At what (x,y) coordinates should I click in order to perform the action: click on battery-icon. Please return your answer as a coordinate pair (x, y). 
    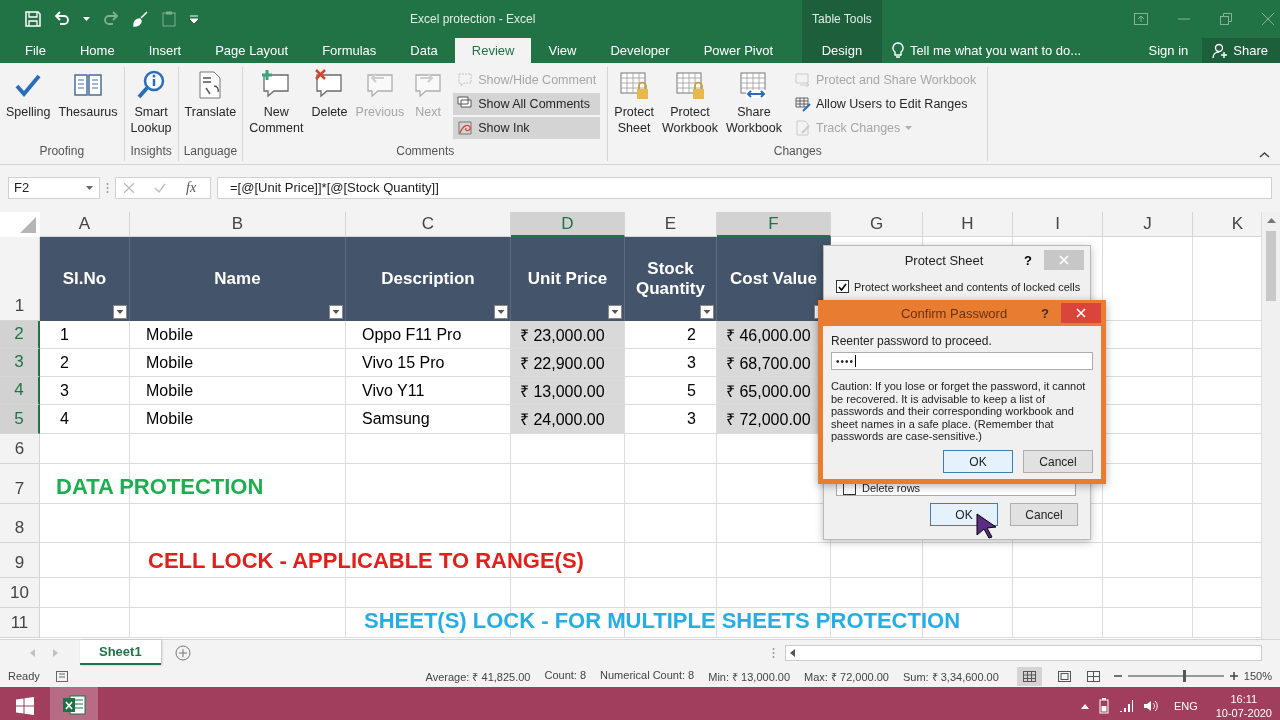
    Looking at the image, I should click on (1103, 706).